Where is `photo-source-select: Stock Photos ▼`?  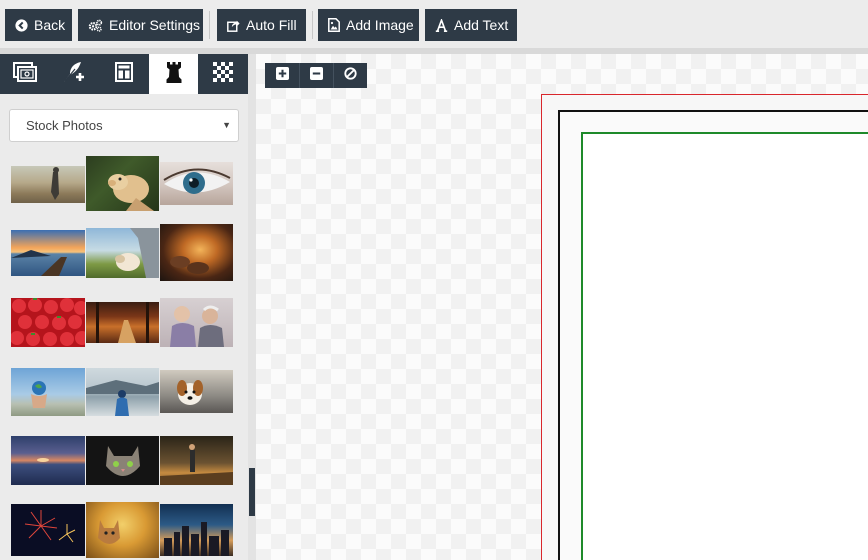 photo-source-select: Stock Photos ▼ is located at coordinates (124, 125).